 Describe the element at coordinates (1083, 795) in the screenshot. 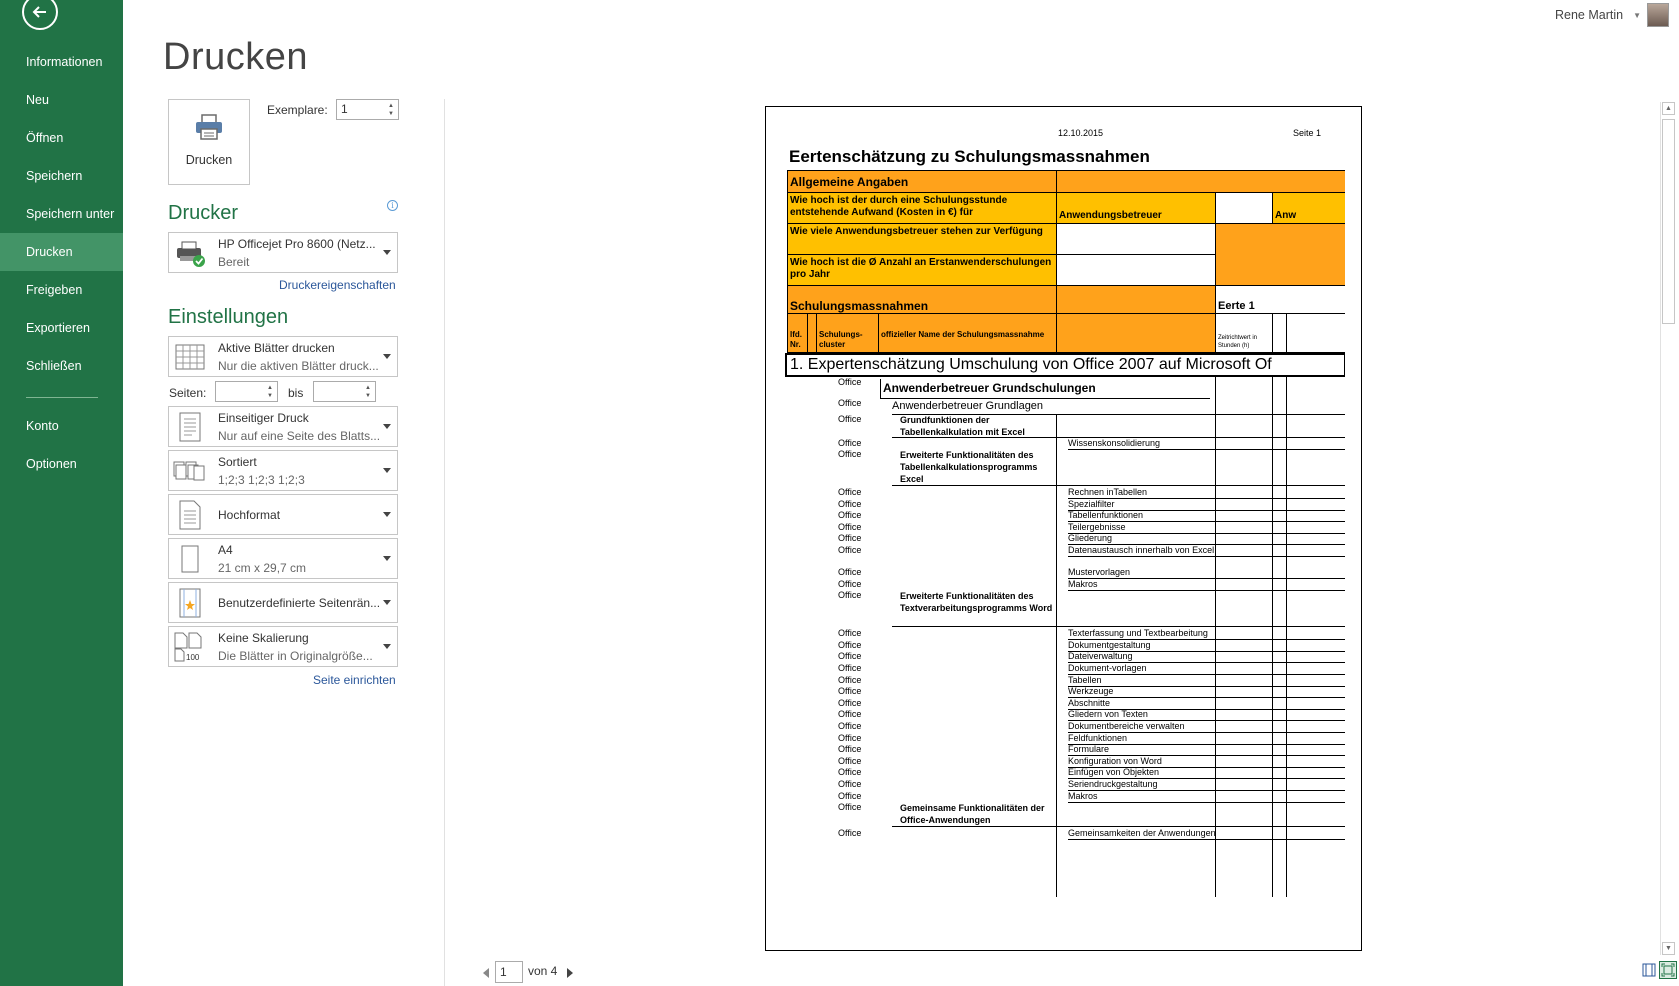

I see `topic-label: Makros` at that location.